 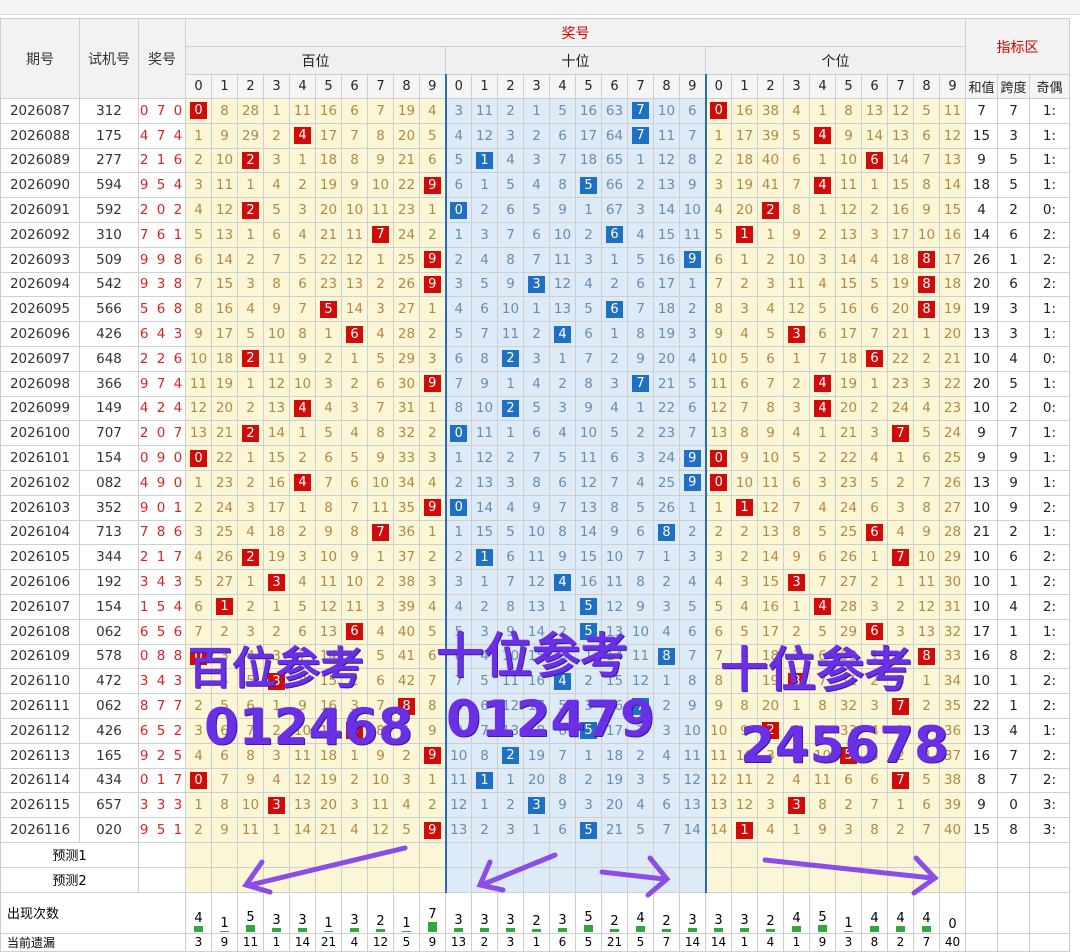 I want to click on overlay-ge-nums: 245678, so click(x=844, y=745).